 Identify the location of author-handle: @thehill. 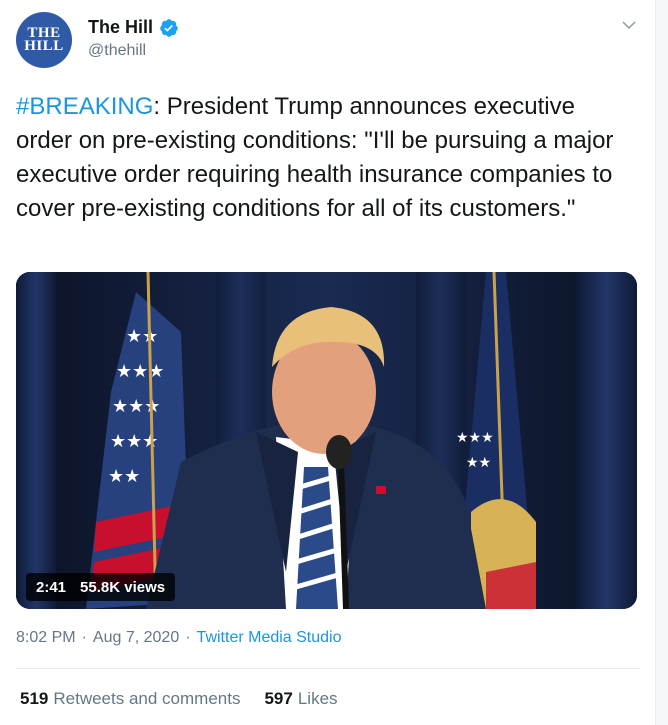
(117, 51).